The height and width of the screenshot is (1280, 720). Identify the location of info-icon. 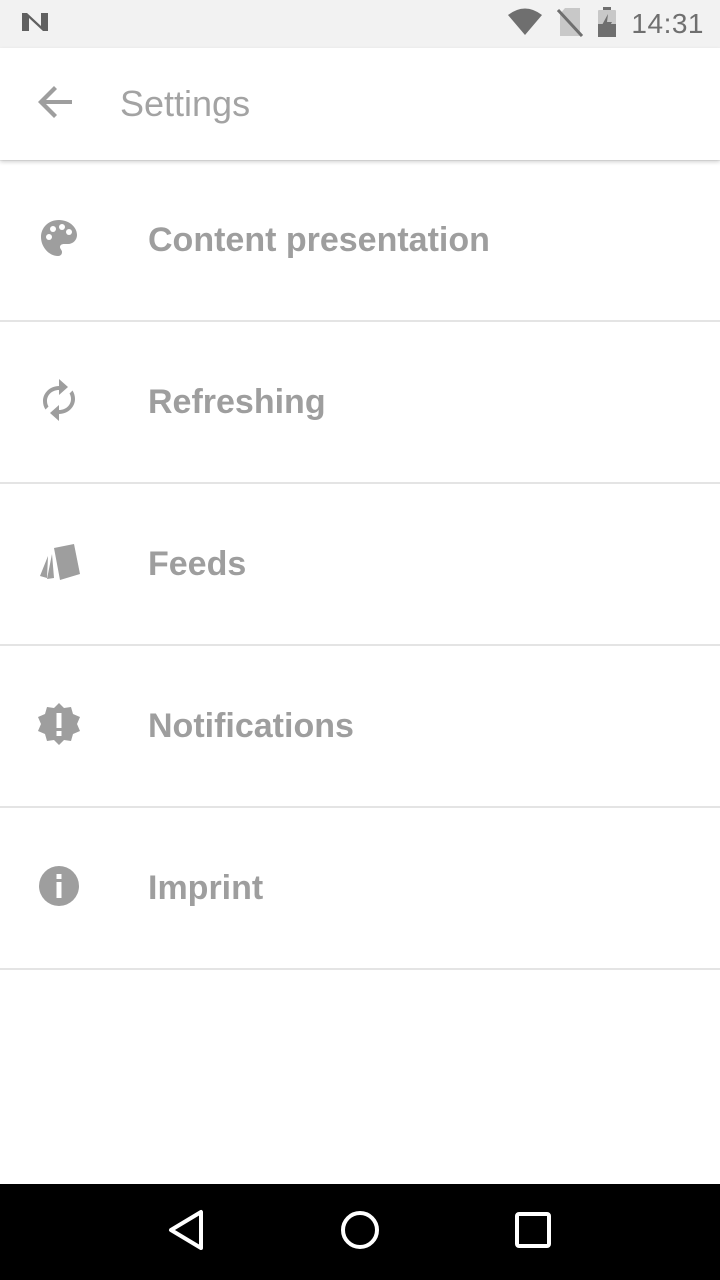
(59, 888).